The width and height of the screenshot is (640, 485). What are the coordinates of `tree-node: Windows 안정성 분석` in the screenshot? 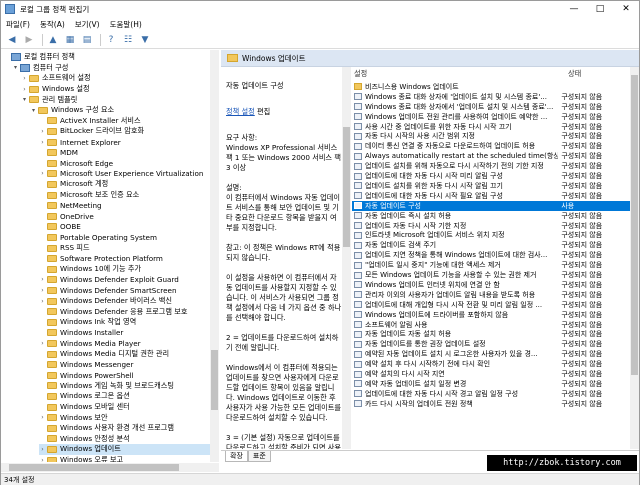 It's located at (124, 439).